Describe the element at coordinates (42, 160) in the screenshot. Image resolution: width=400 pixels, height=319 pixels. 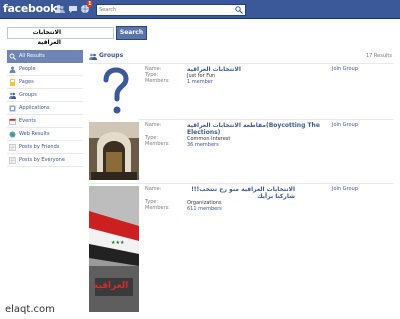
I see `sidebar-item-label: Posts by Everyone` at that location.